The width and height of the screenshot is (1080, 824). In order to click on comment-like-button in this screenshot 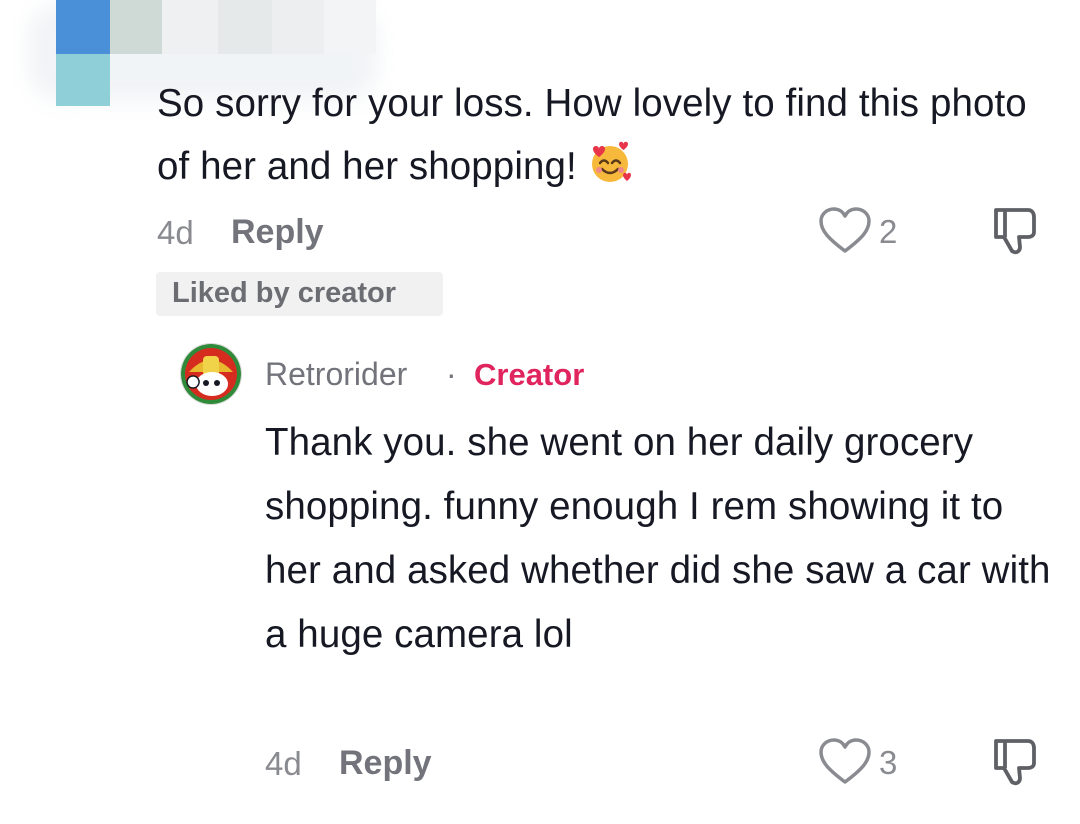, I will do `click(845, 231)`.